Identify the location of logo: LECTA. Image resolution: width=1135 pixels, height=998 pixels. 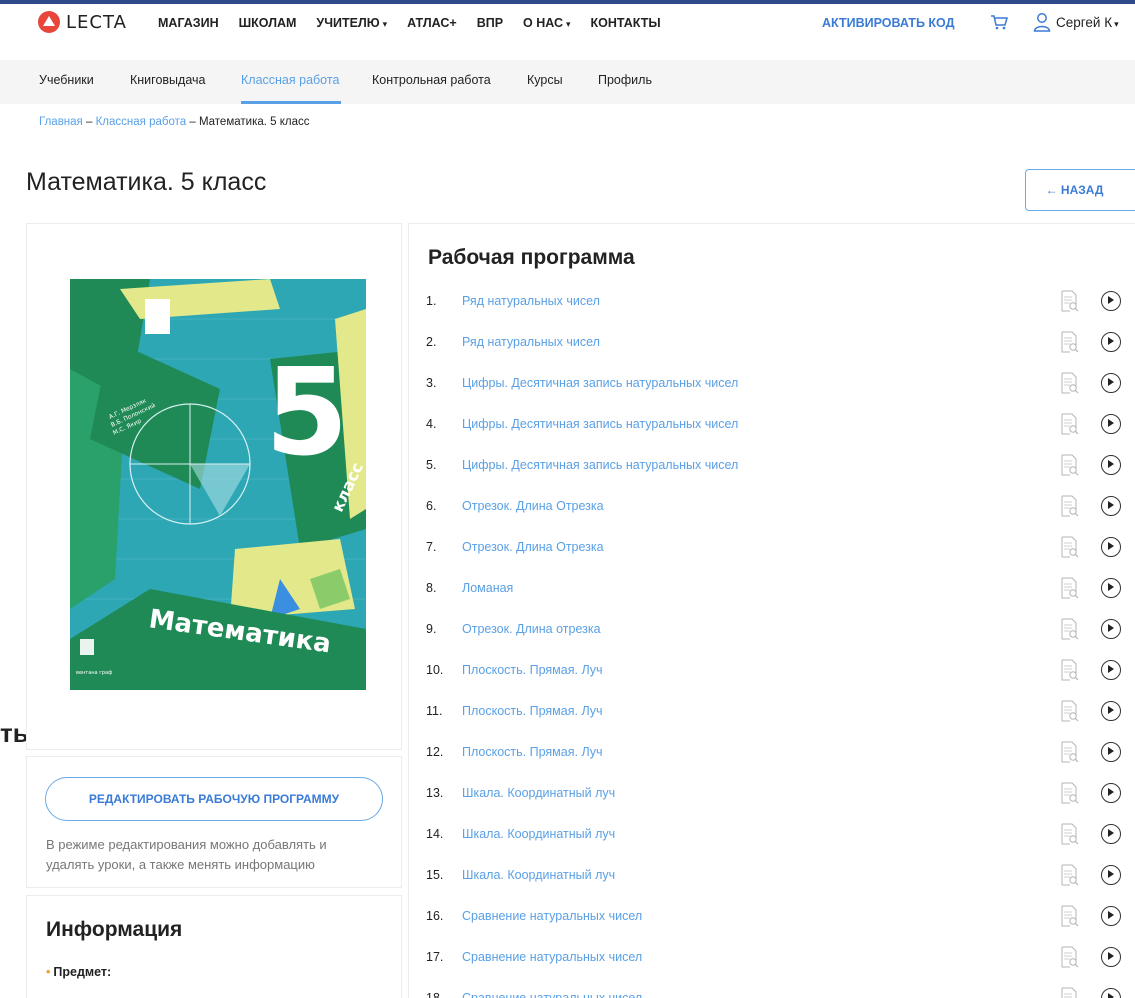
(82, 22).